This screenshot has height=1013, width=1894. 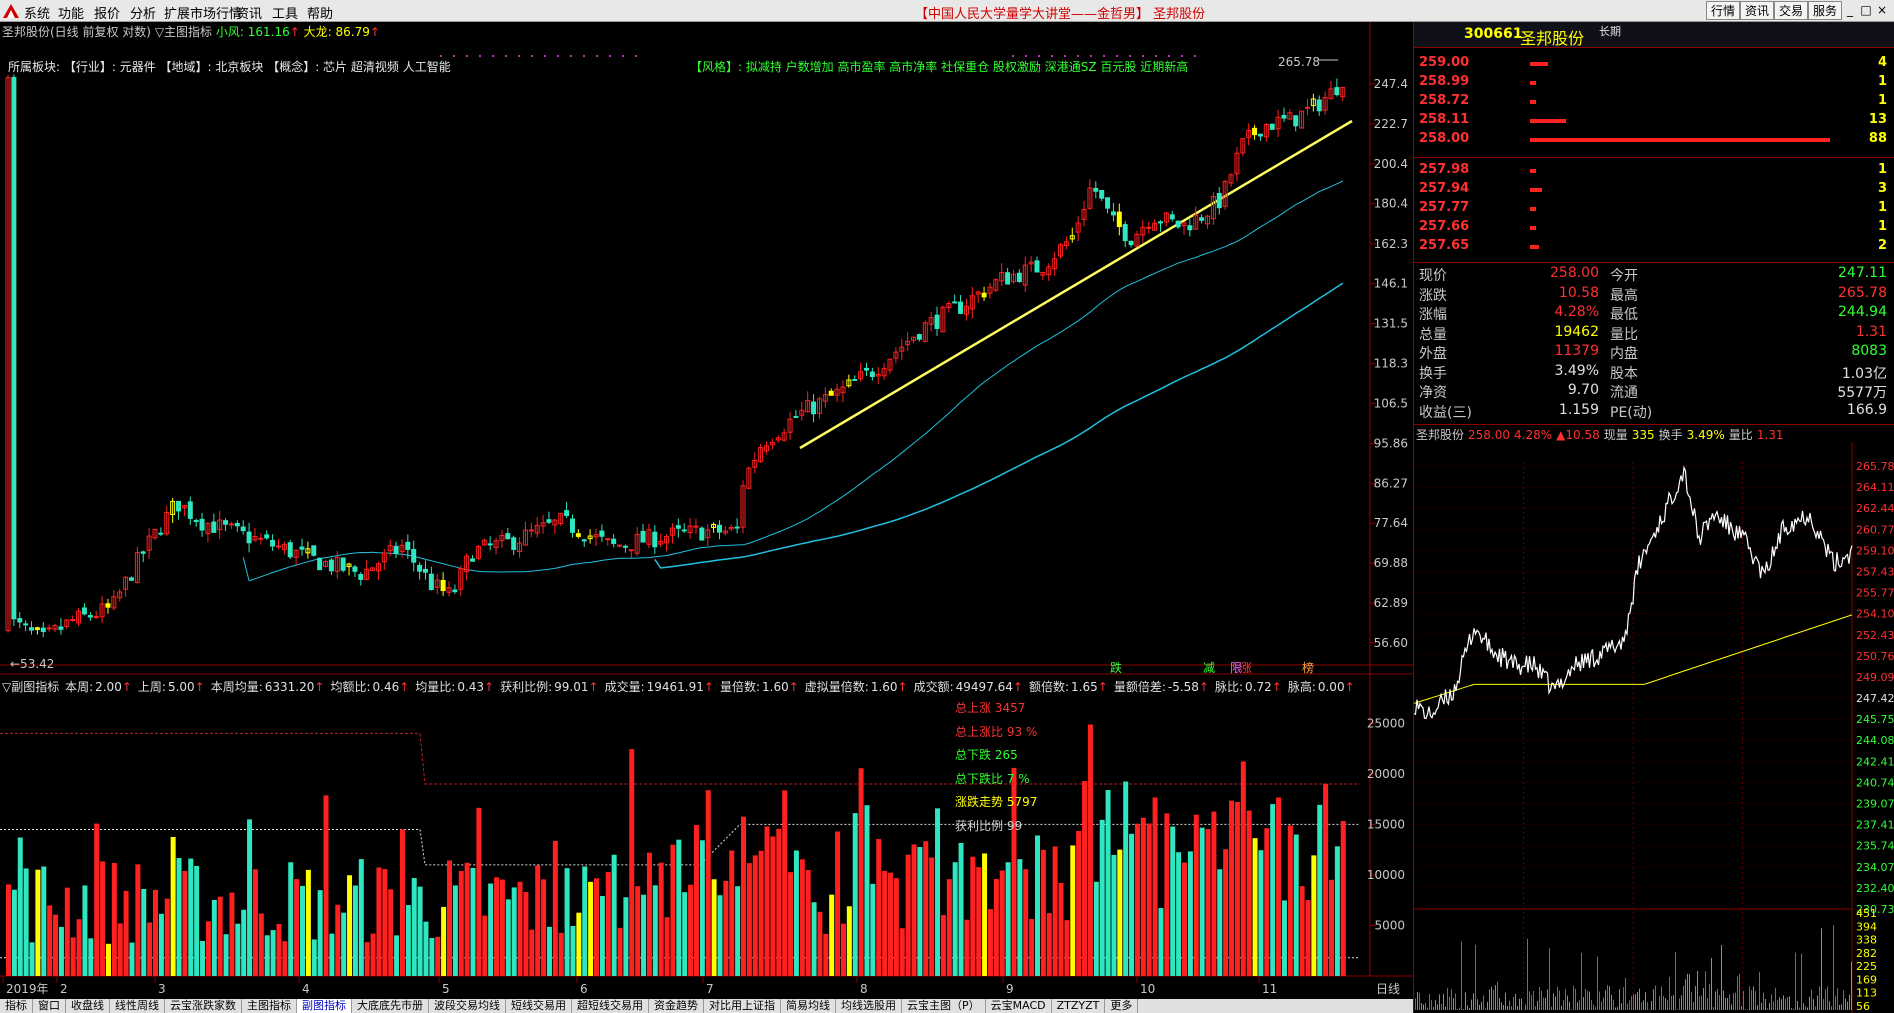 I want to click on indicator-tab: 云宝主图（P）, so click(x=944, y=1006).